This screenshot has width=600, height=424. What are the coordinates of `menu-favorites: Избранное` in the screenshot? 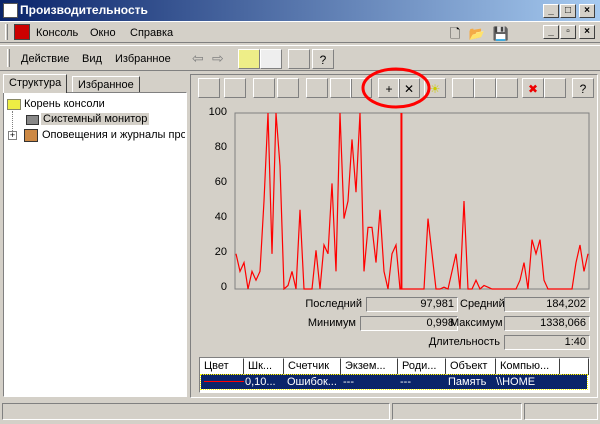 It's located at (143, 59).